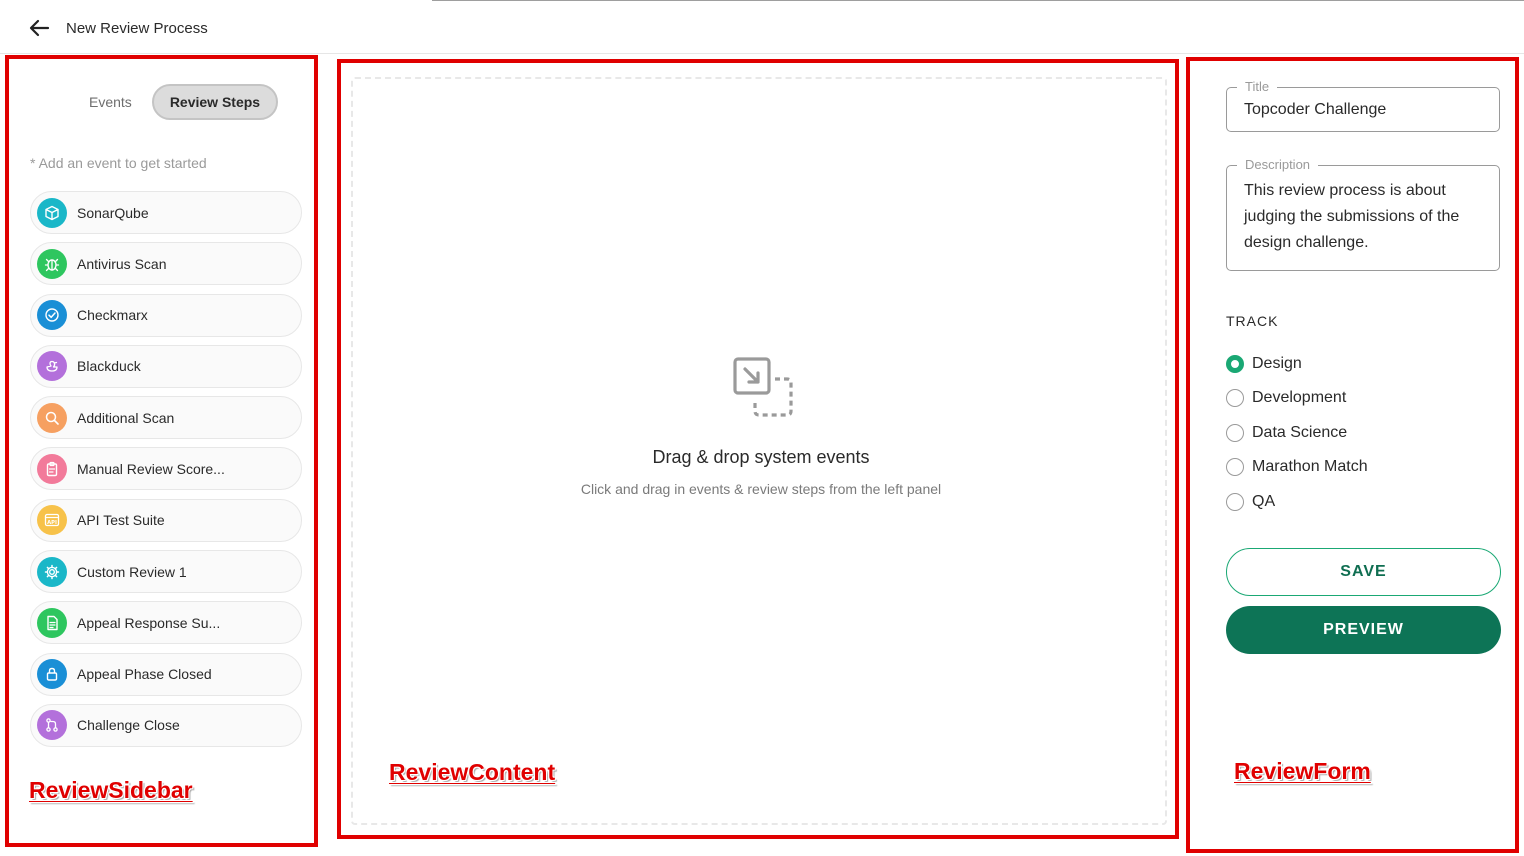  I want to click on event-item-custom-review-1: Custom Review 1, so click(166, 572).